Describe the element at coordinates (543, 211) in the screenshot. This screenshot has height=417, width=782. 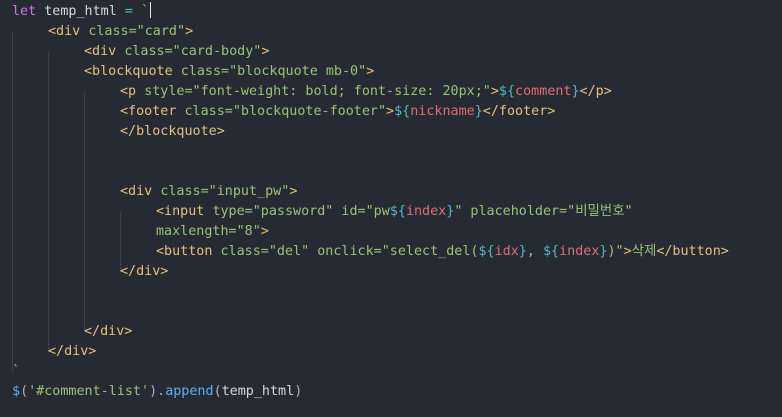
I see `code-token: " placeholder="비밀번호"` at that location.